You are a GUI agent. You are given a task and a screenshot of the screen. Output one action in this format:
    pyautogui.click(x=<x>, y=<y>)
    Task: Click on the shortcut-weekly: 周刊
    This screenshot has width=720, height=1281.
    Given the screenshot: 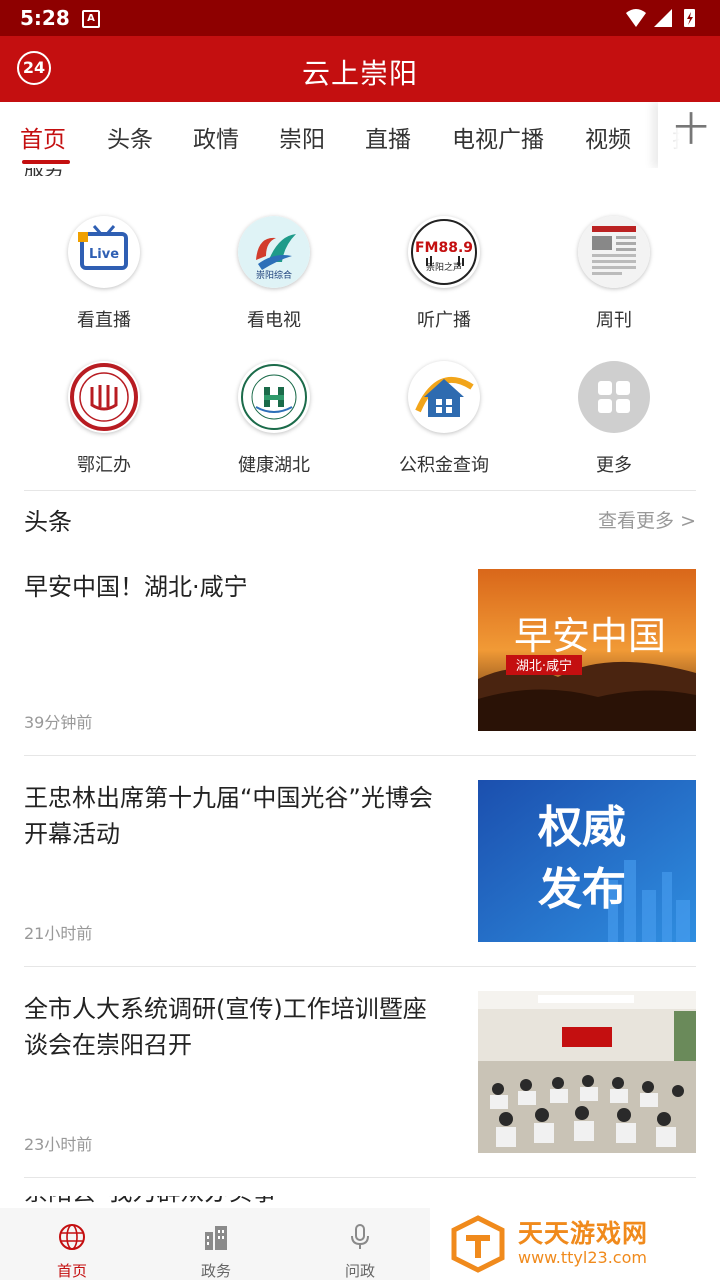 What is the action you would take?
    pyautogui.click(x=614, y=274)
    